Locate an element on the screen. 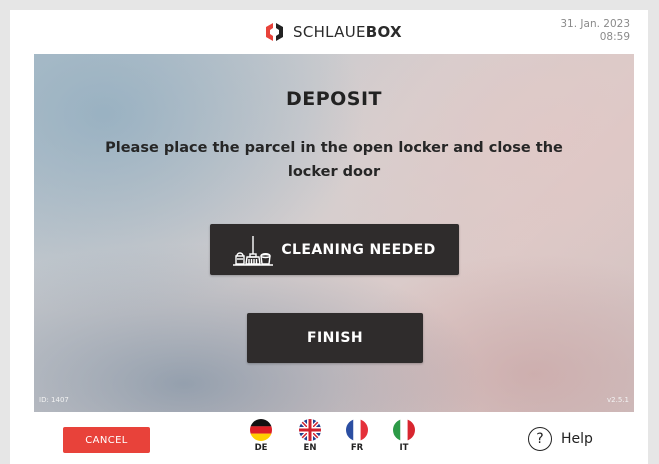 The width and height of the screenshot is (659, 464). german-flag-icon is located at coordinates (261, 430).